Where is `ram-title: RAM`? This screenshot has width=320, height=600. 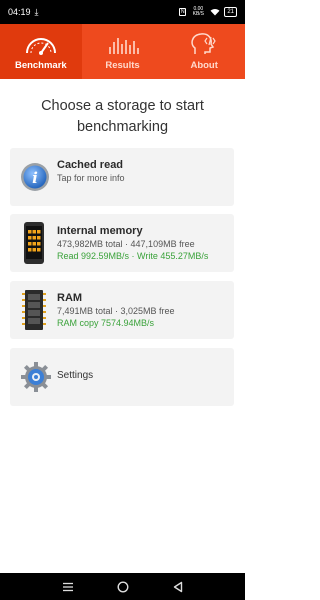 ram-title: RAM is located at coordinates (70, 298).